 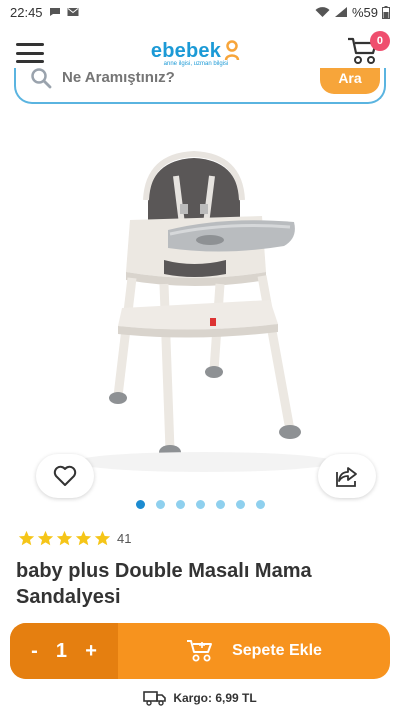 What do you see at coordinates (124, 538) in the screenshot?
I see `rating-count: 41` at bounding box center [124, 538].